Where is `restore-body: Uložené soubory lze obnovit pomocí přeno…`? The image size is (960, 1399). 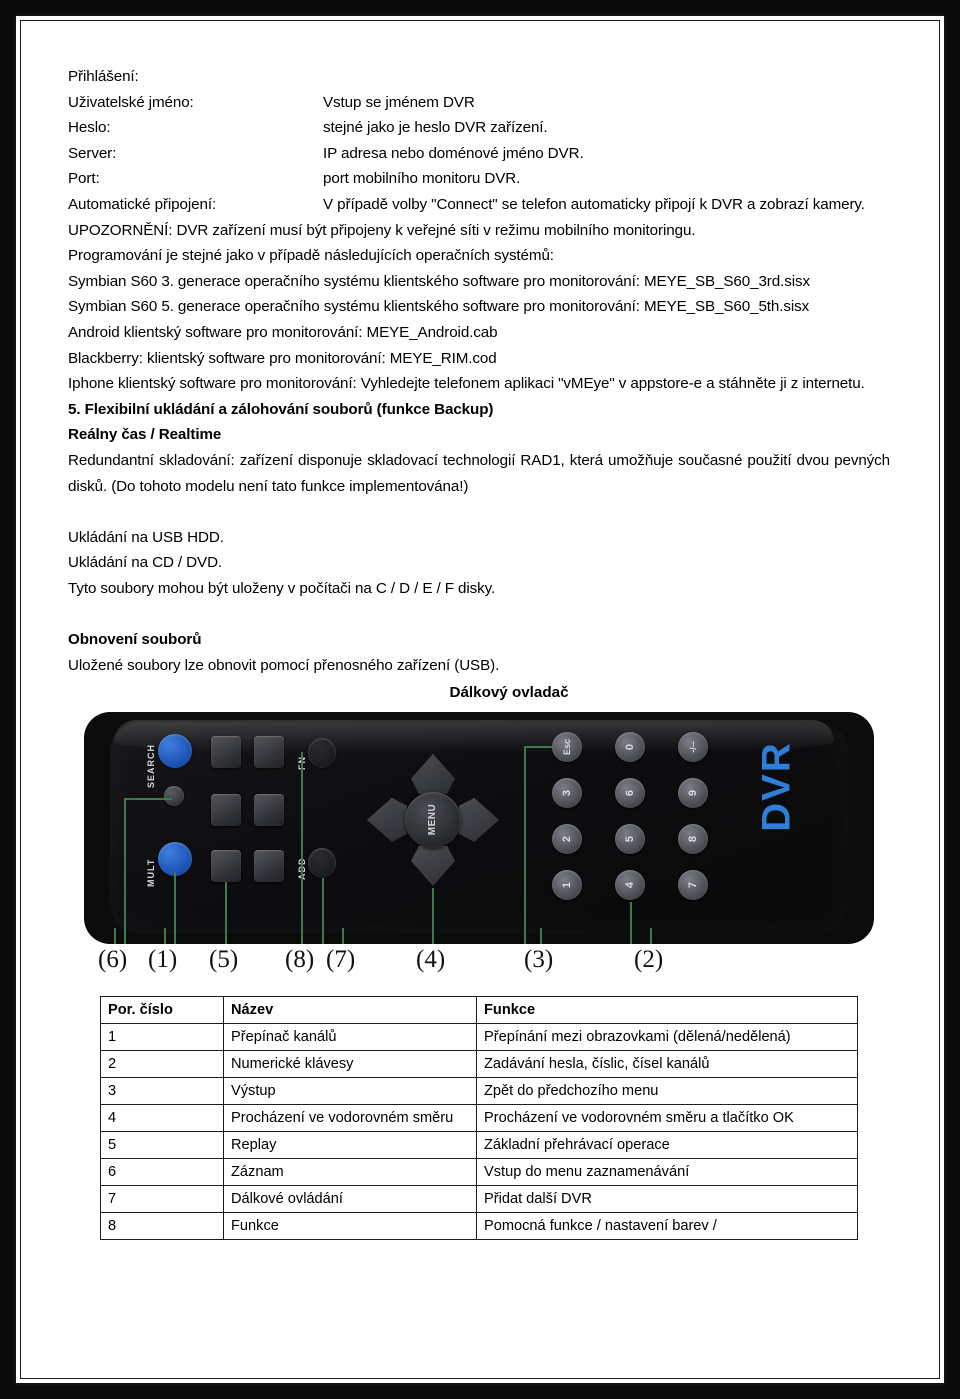
restore-body: Uložené soubory lze obnovit pomocí přeno… is located at coordinates (284, 665).